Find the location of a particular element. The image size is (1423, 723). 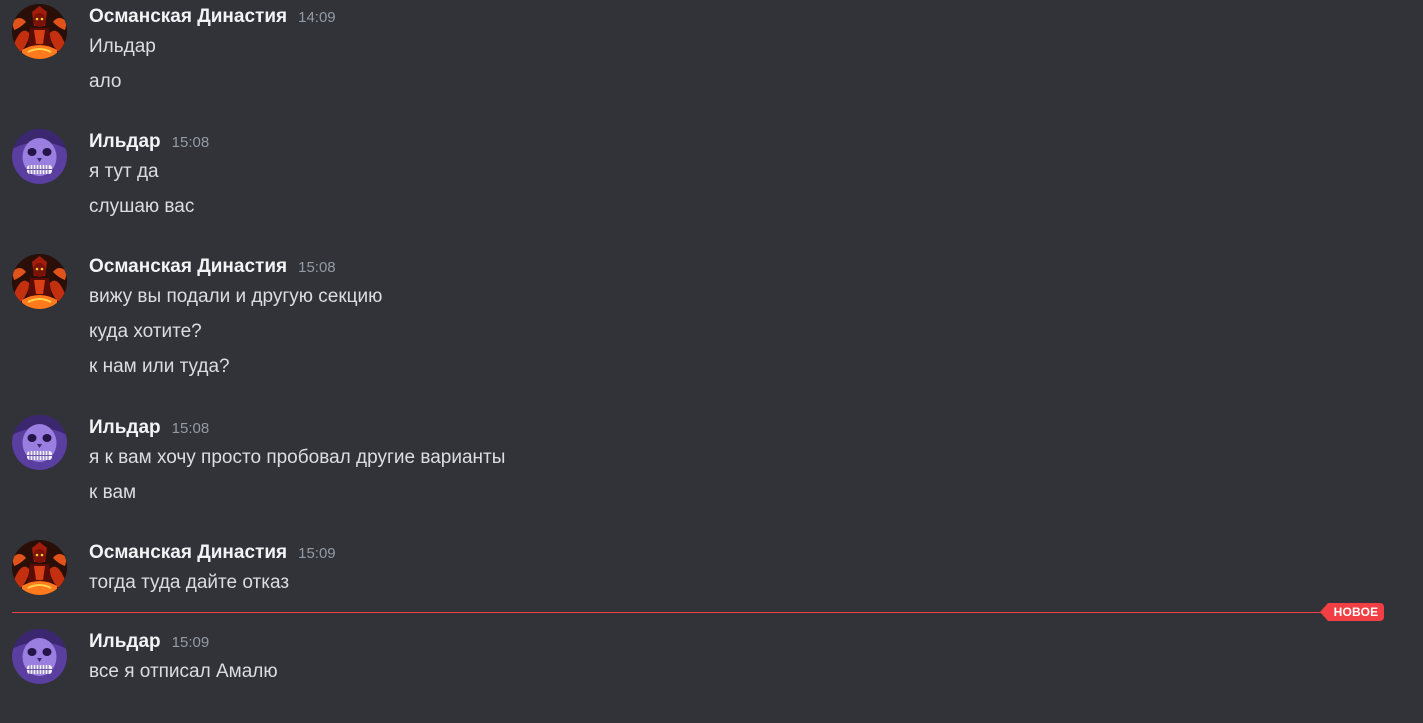

message-text: ало is located at coordinates (105, 81).